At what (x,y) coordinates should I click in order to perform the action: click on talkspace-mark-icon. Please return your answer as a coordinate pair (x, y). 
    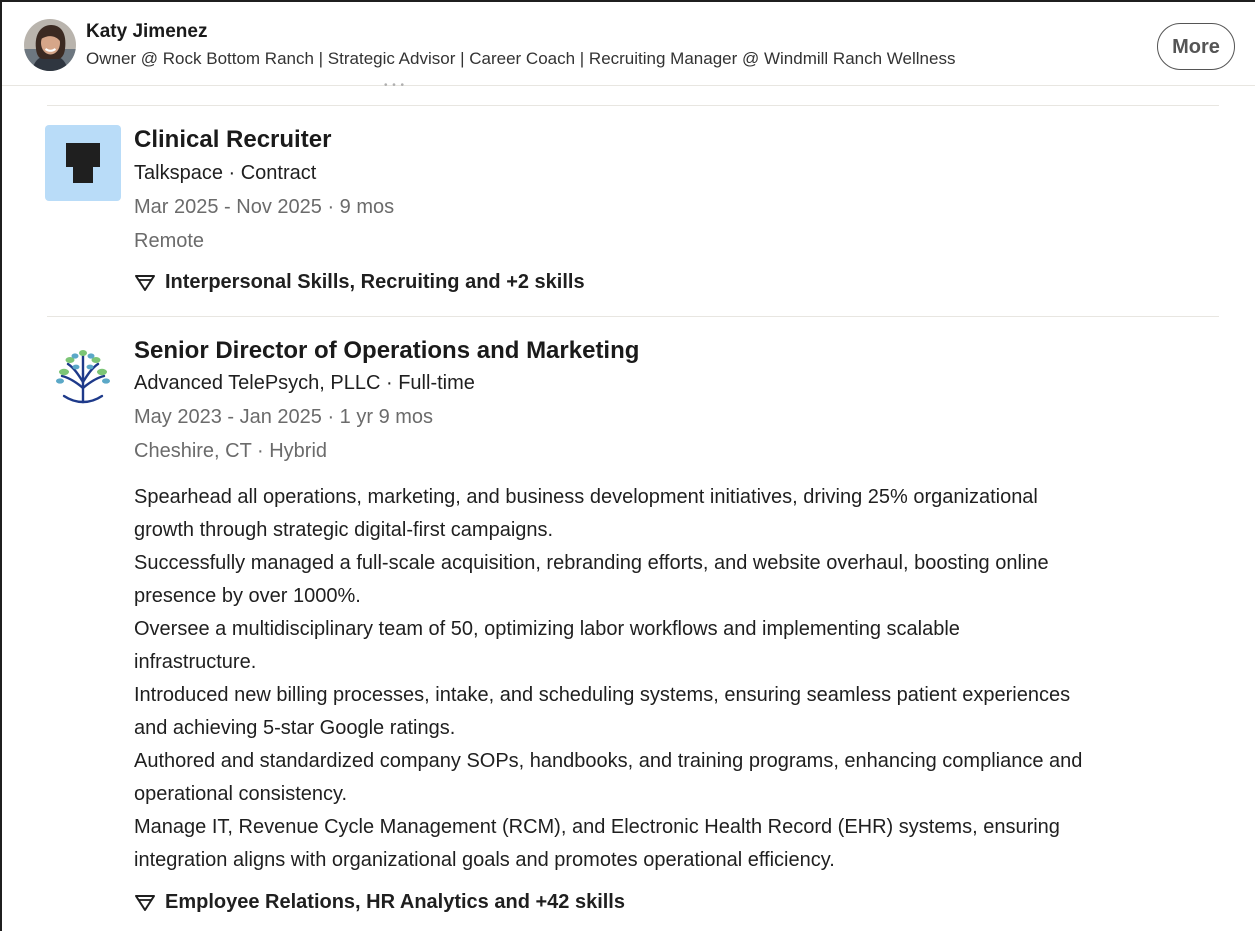
    Looking at the image, I should click on (83, 163).